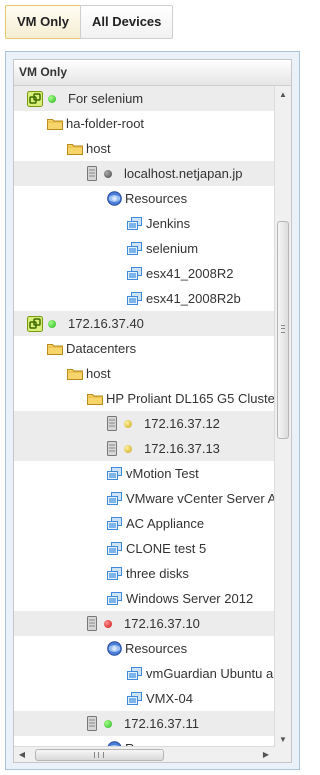 This screenshot has height=775, width=320. What do you see at coordinates (105, 123) in the screenshot?
I see `tree-item-label: ha-folder-root` at bounding box center [105, 123].